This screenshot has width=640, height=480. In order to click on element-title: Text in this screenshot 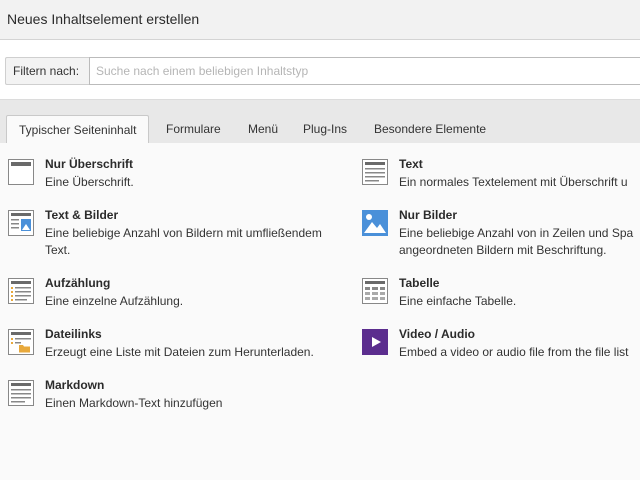, I will do `click(411, 164)`.